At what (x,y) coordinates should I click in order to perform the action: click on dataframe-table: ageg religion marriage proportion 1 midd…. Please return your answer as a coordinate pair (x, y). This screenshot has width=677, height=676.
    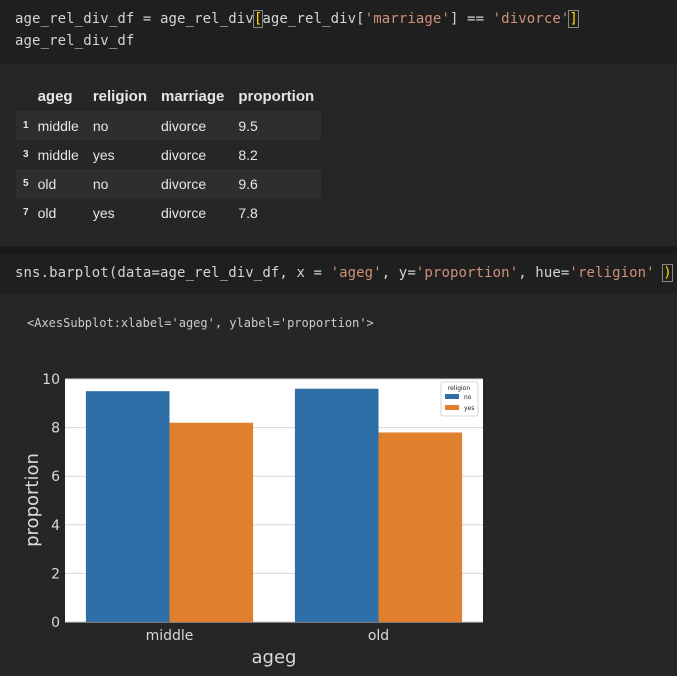
    Looking at the image, I should click on (169, 154).